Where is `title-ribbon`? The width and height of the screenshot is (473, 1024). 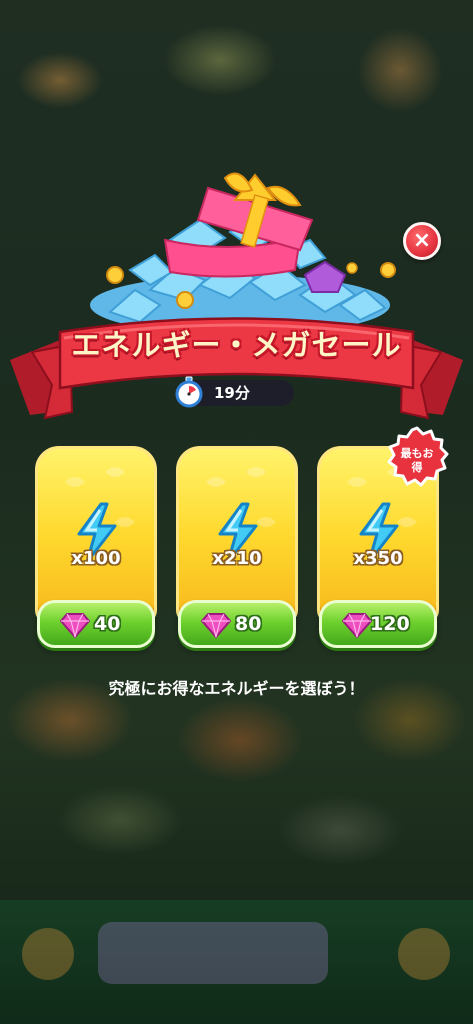
title-ribbon is located at coordinates (236, 368).